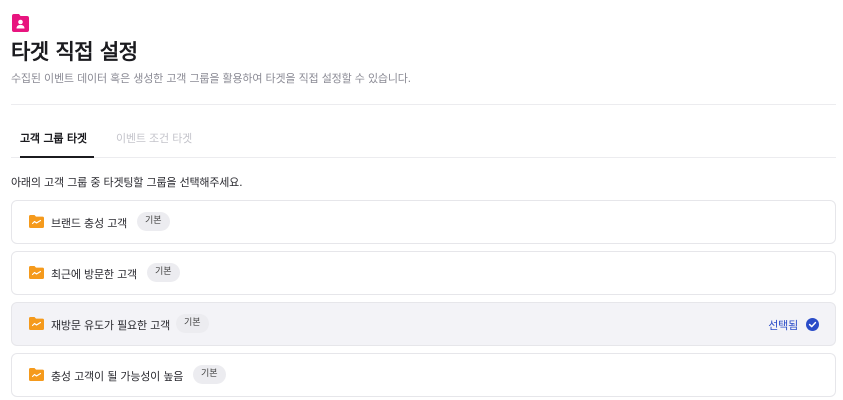  Describe the element at coordinates (783, 325) in the screenshot. I see `selected-indicator-text: 선택됨` at that location.